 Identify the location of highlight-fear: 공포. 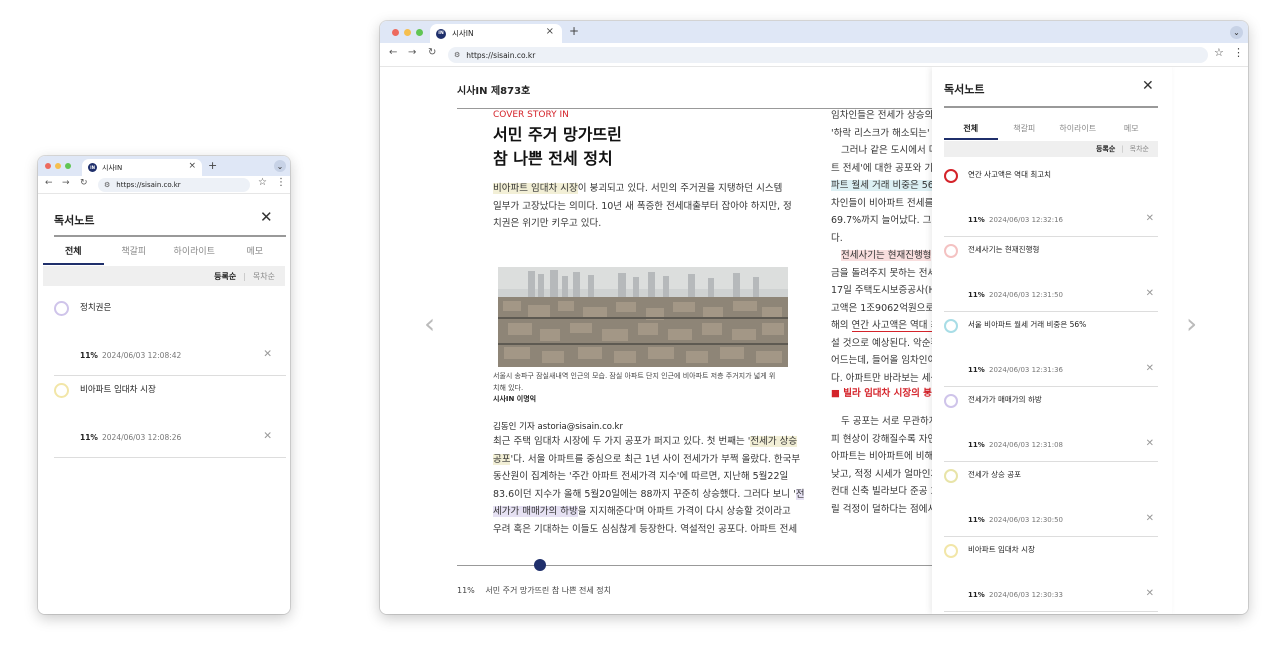
(502, 459).